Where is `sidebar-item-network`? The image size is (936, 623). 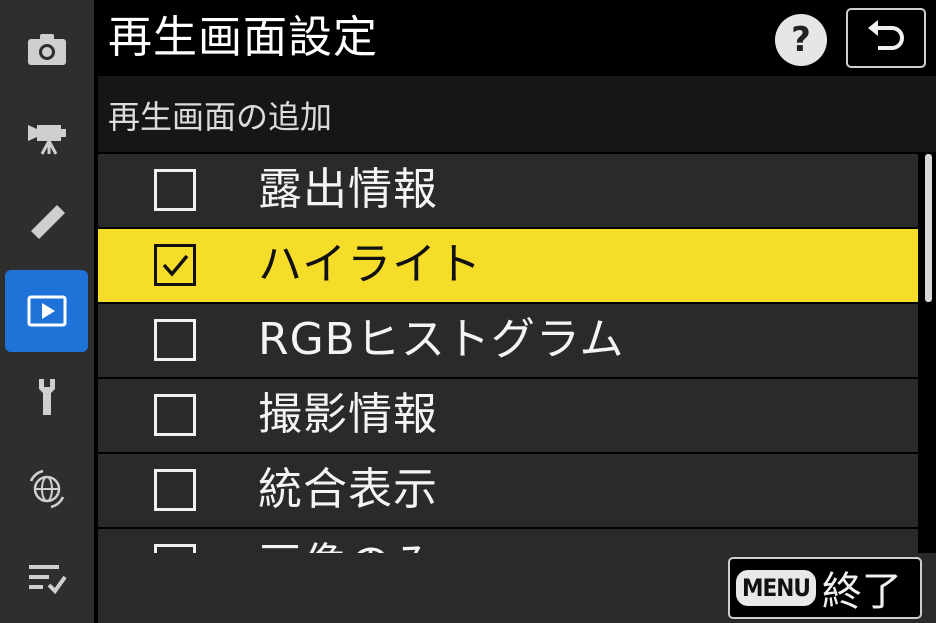 sidebar-item-network is located at coordinates (46, 489).